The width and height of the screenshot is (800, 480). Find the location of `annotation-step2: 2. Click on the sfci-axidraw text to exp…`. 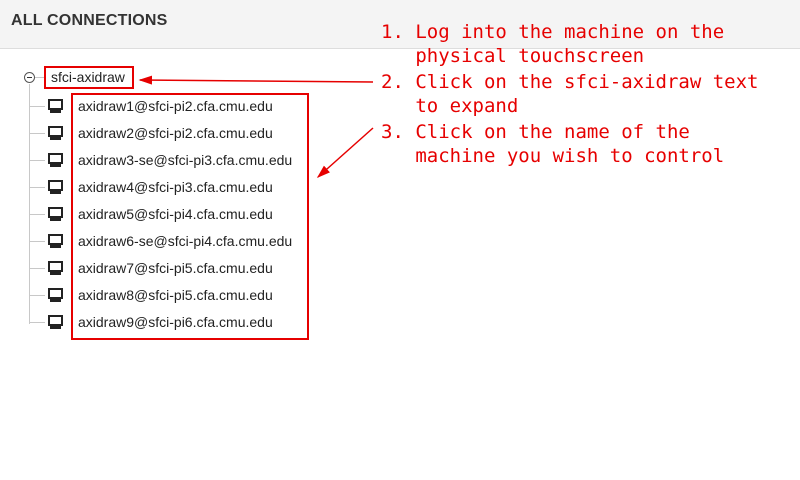

annotation-step2: 2. Click on the sfci-axidraw text to exp… is located at coordinates (570, 94).